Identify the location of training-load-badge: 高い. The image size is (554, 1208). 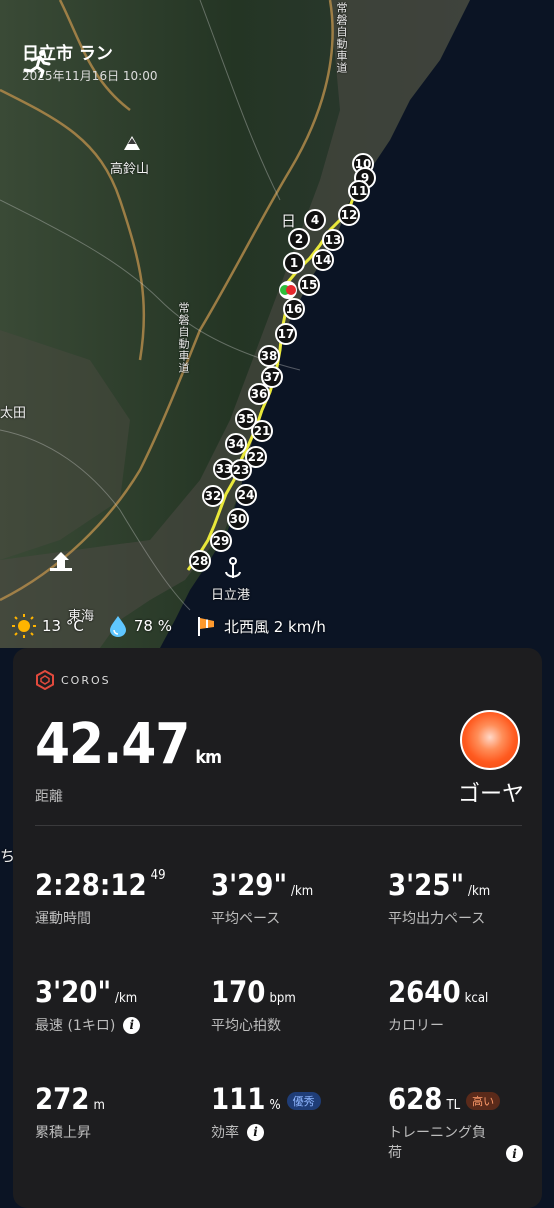
(483, 1101).